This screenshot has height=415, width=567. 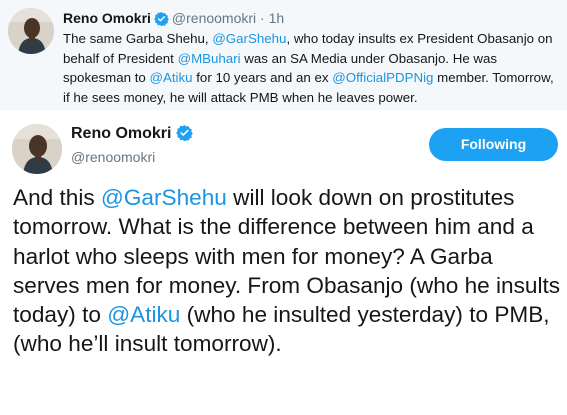 I want to click on tweet-text-segment: And this, so click(x=57, y=197).